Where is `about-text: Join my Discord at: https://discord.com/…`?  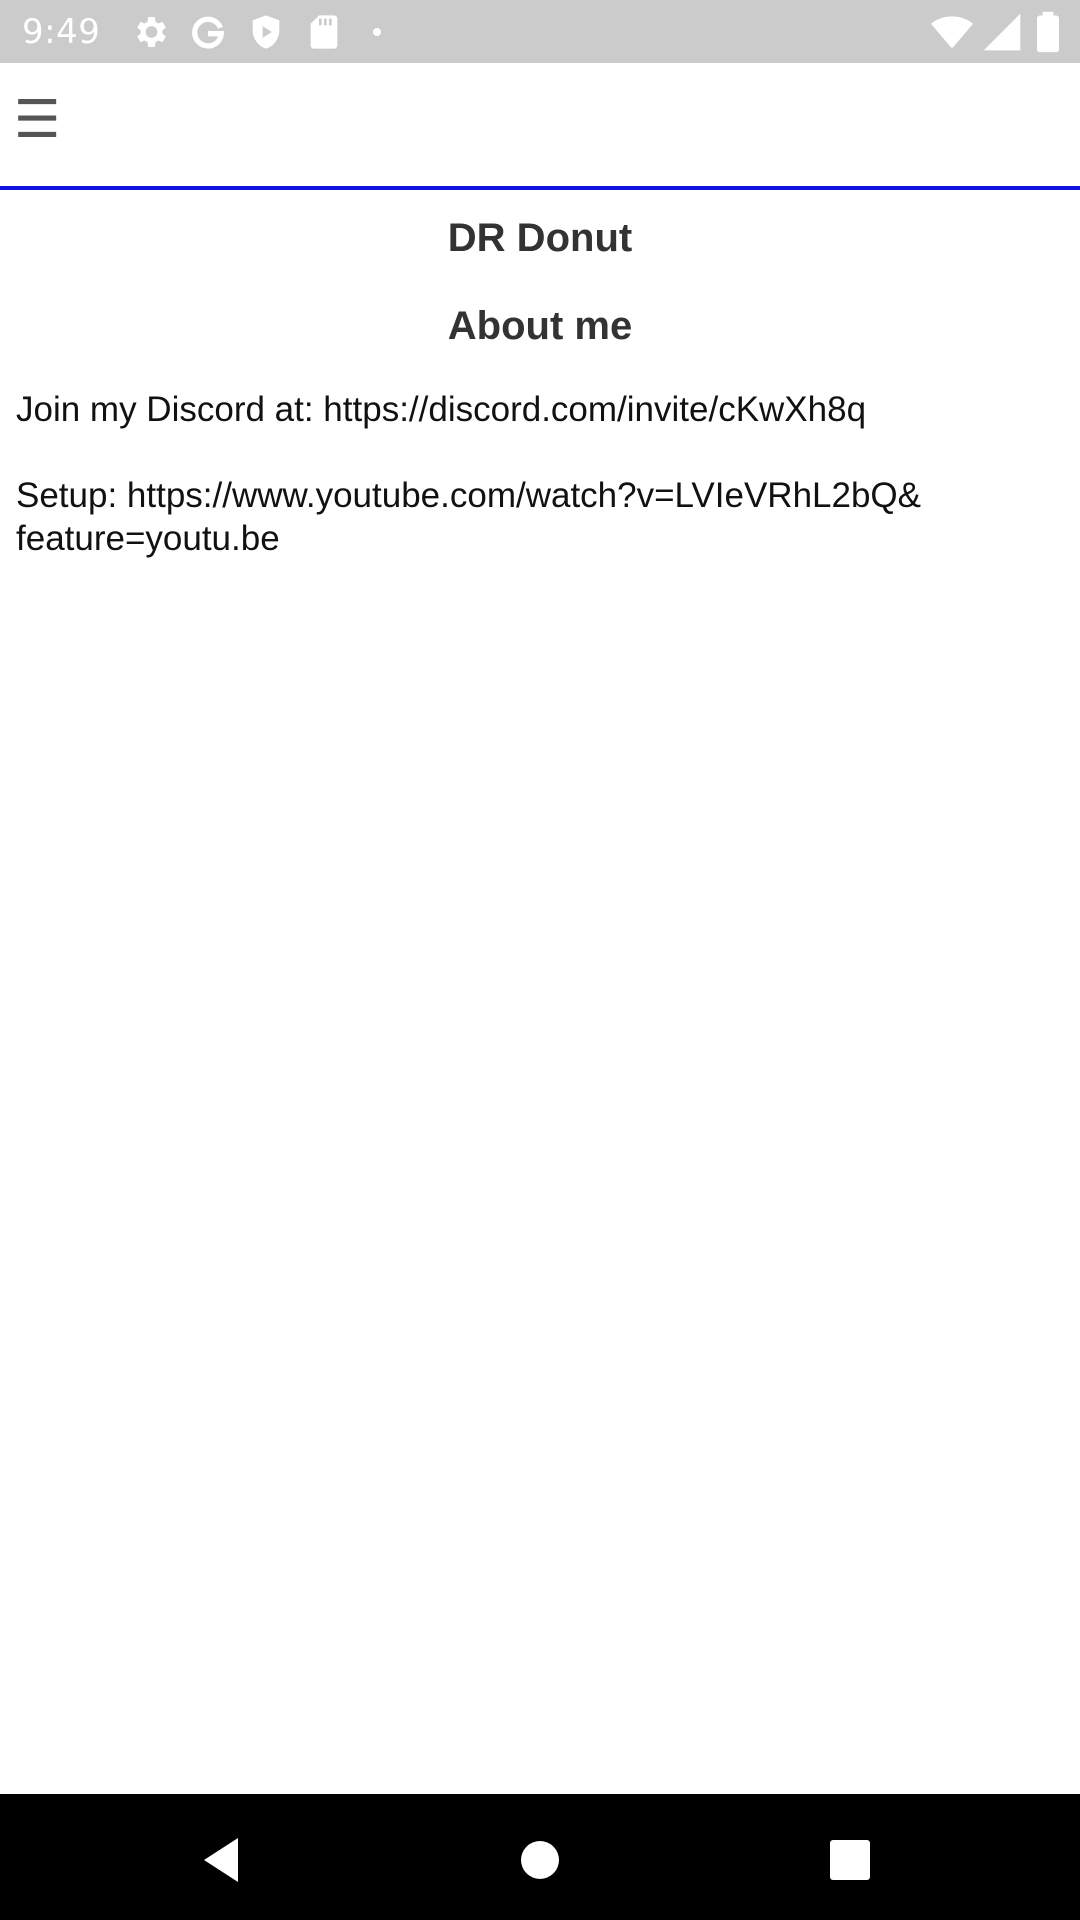 about-text: Join my Discord at: https://discord.com/… is located at coordinates (540, 474).